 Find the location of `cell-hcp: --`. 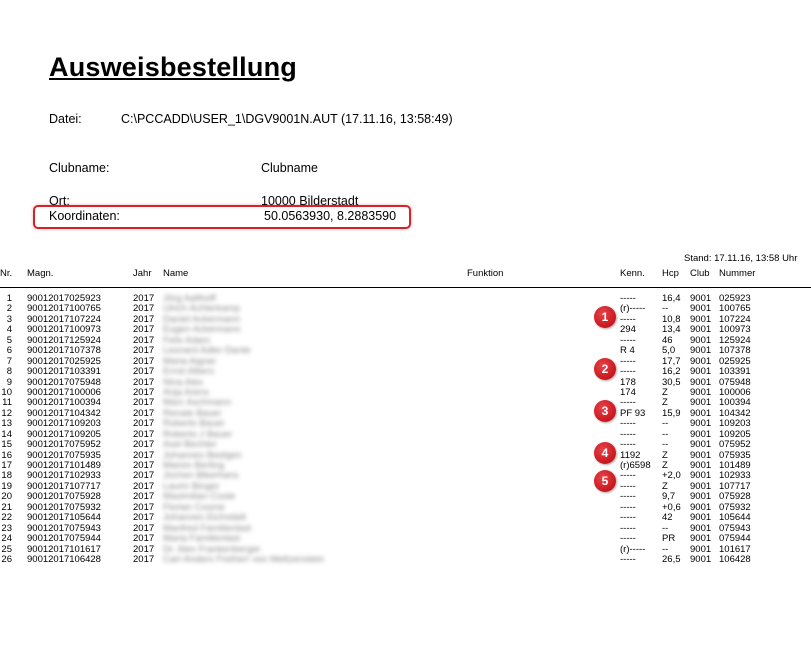

cell-hcp: -- is located at coordinates (665, 445).